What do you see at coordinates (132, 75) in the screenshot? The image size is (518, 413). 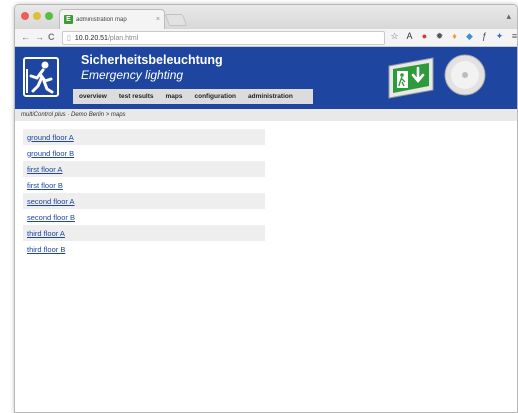 I see `page-subtitle: Emergency lighting` at bounding box center [132, 75].